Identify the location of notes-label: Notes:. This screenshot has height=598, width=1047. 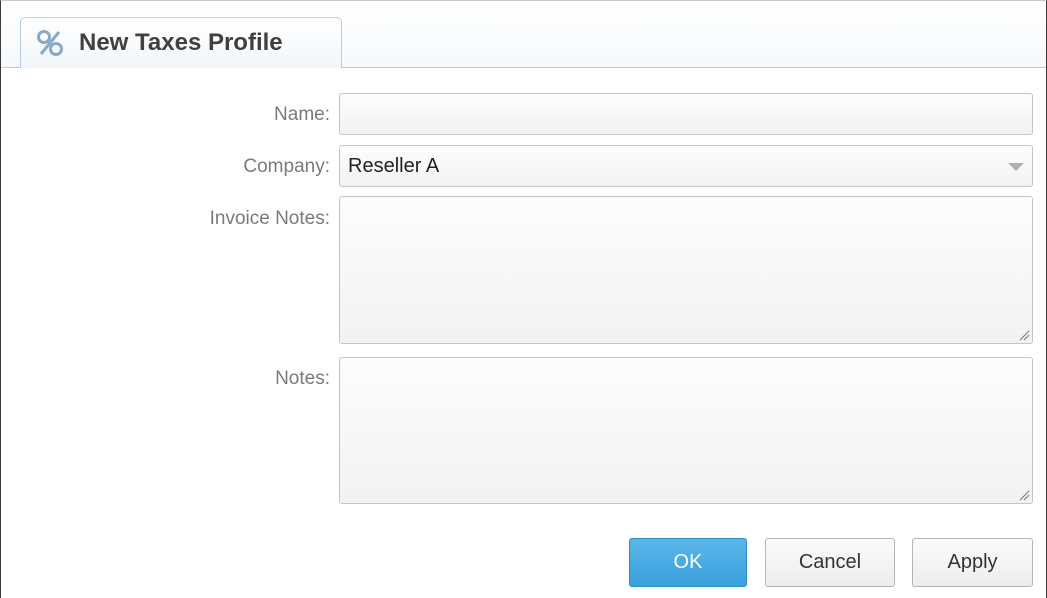
(302, 378).